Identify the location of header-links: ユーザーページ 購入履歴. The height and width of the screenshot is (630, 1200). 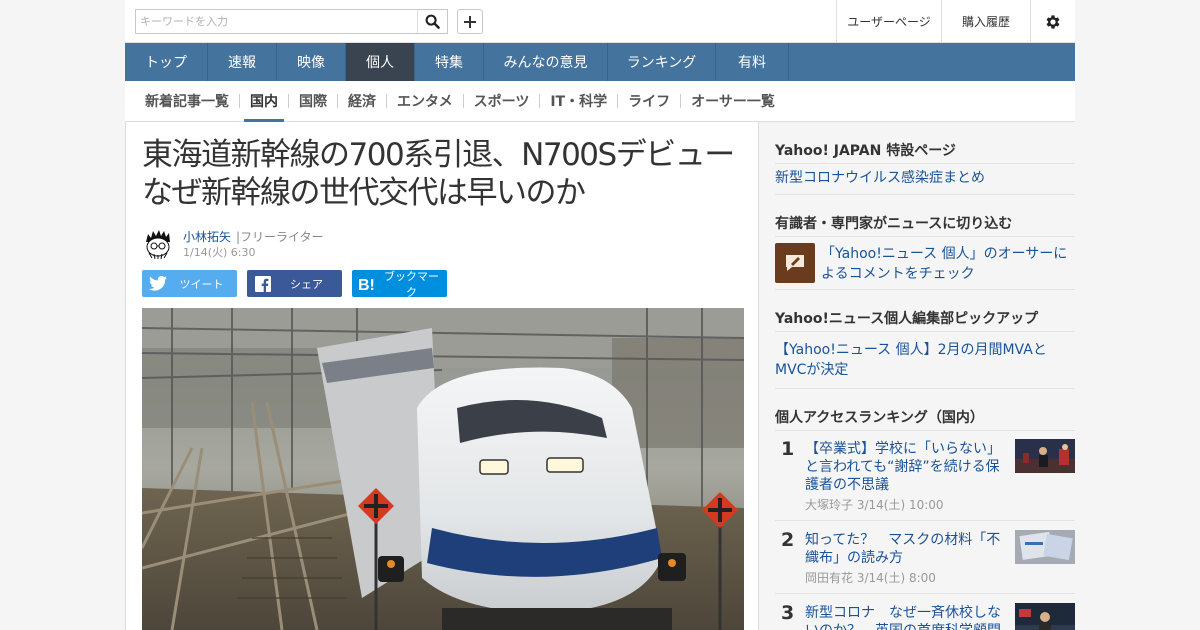
(955, 21).